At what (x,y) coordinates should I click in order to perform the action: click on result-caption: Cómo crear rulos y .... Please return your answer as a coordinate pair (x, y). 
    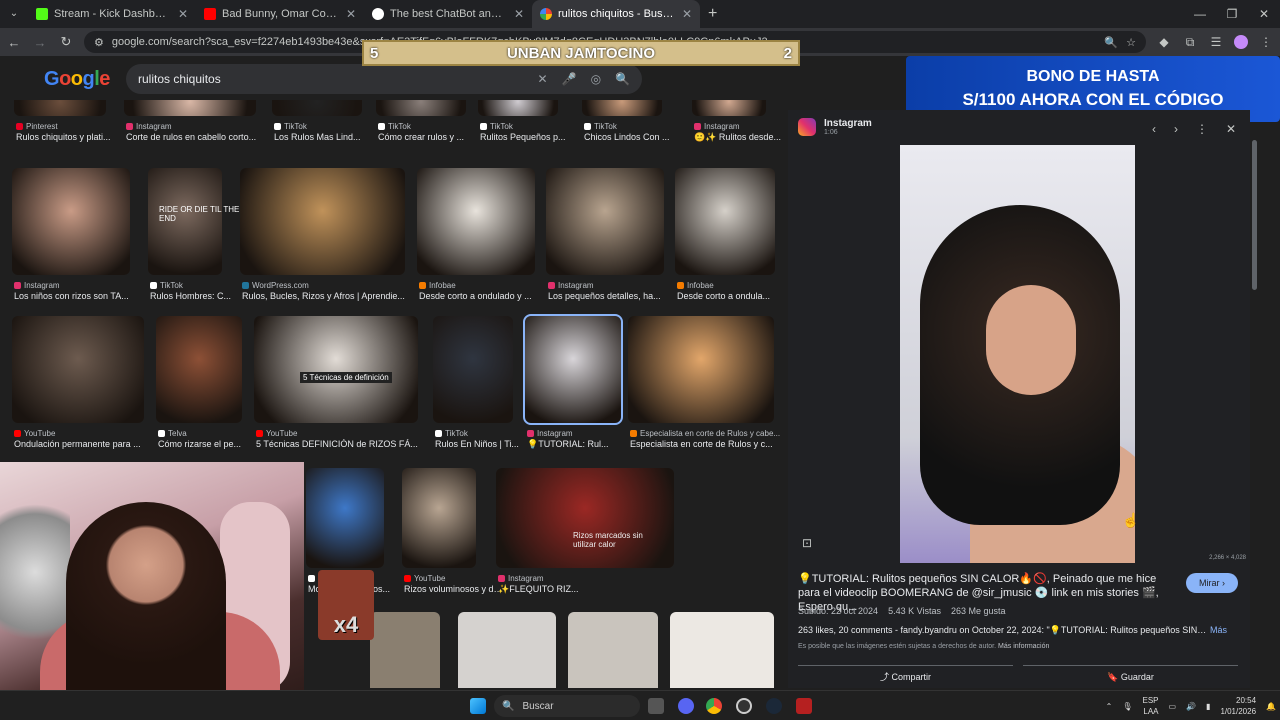
    Looking at the image, I should click on (428, 137).